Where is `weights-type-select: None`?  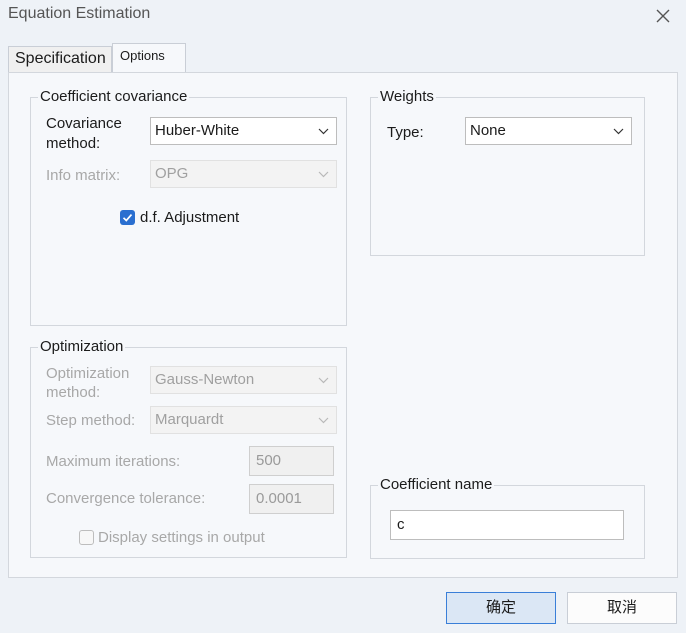 weights-type-select: None is located at coordinates (548, 131).